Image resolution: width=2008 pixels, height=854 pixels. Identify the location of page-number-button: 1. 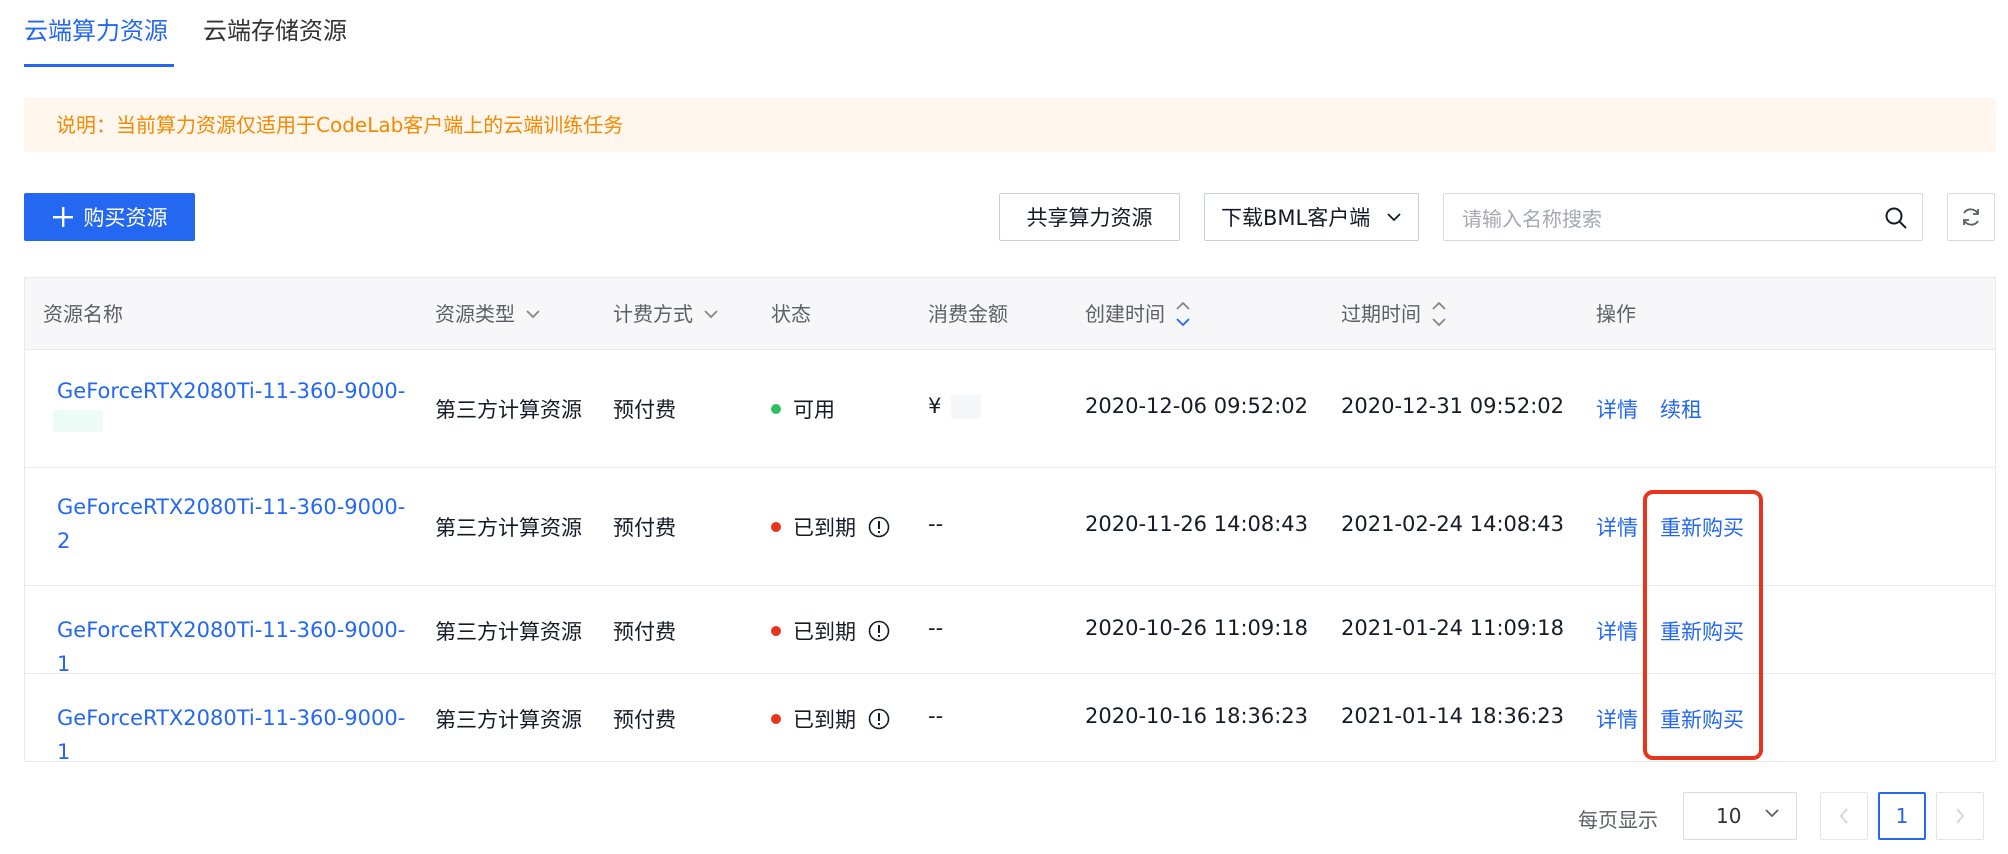
(1902, 816).